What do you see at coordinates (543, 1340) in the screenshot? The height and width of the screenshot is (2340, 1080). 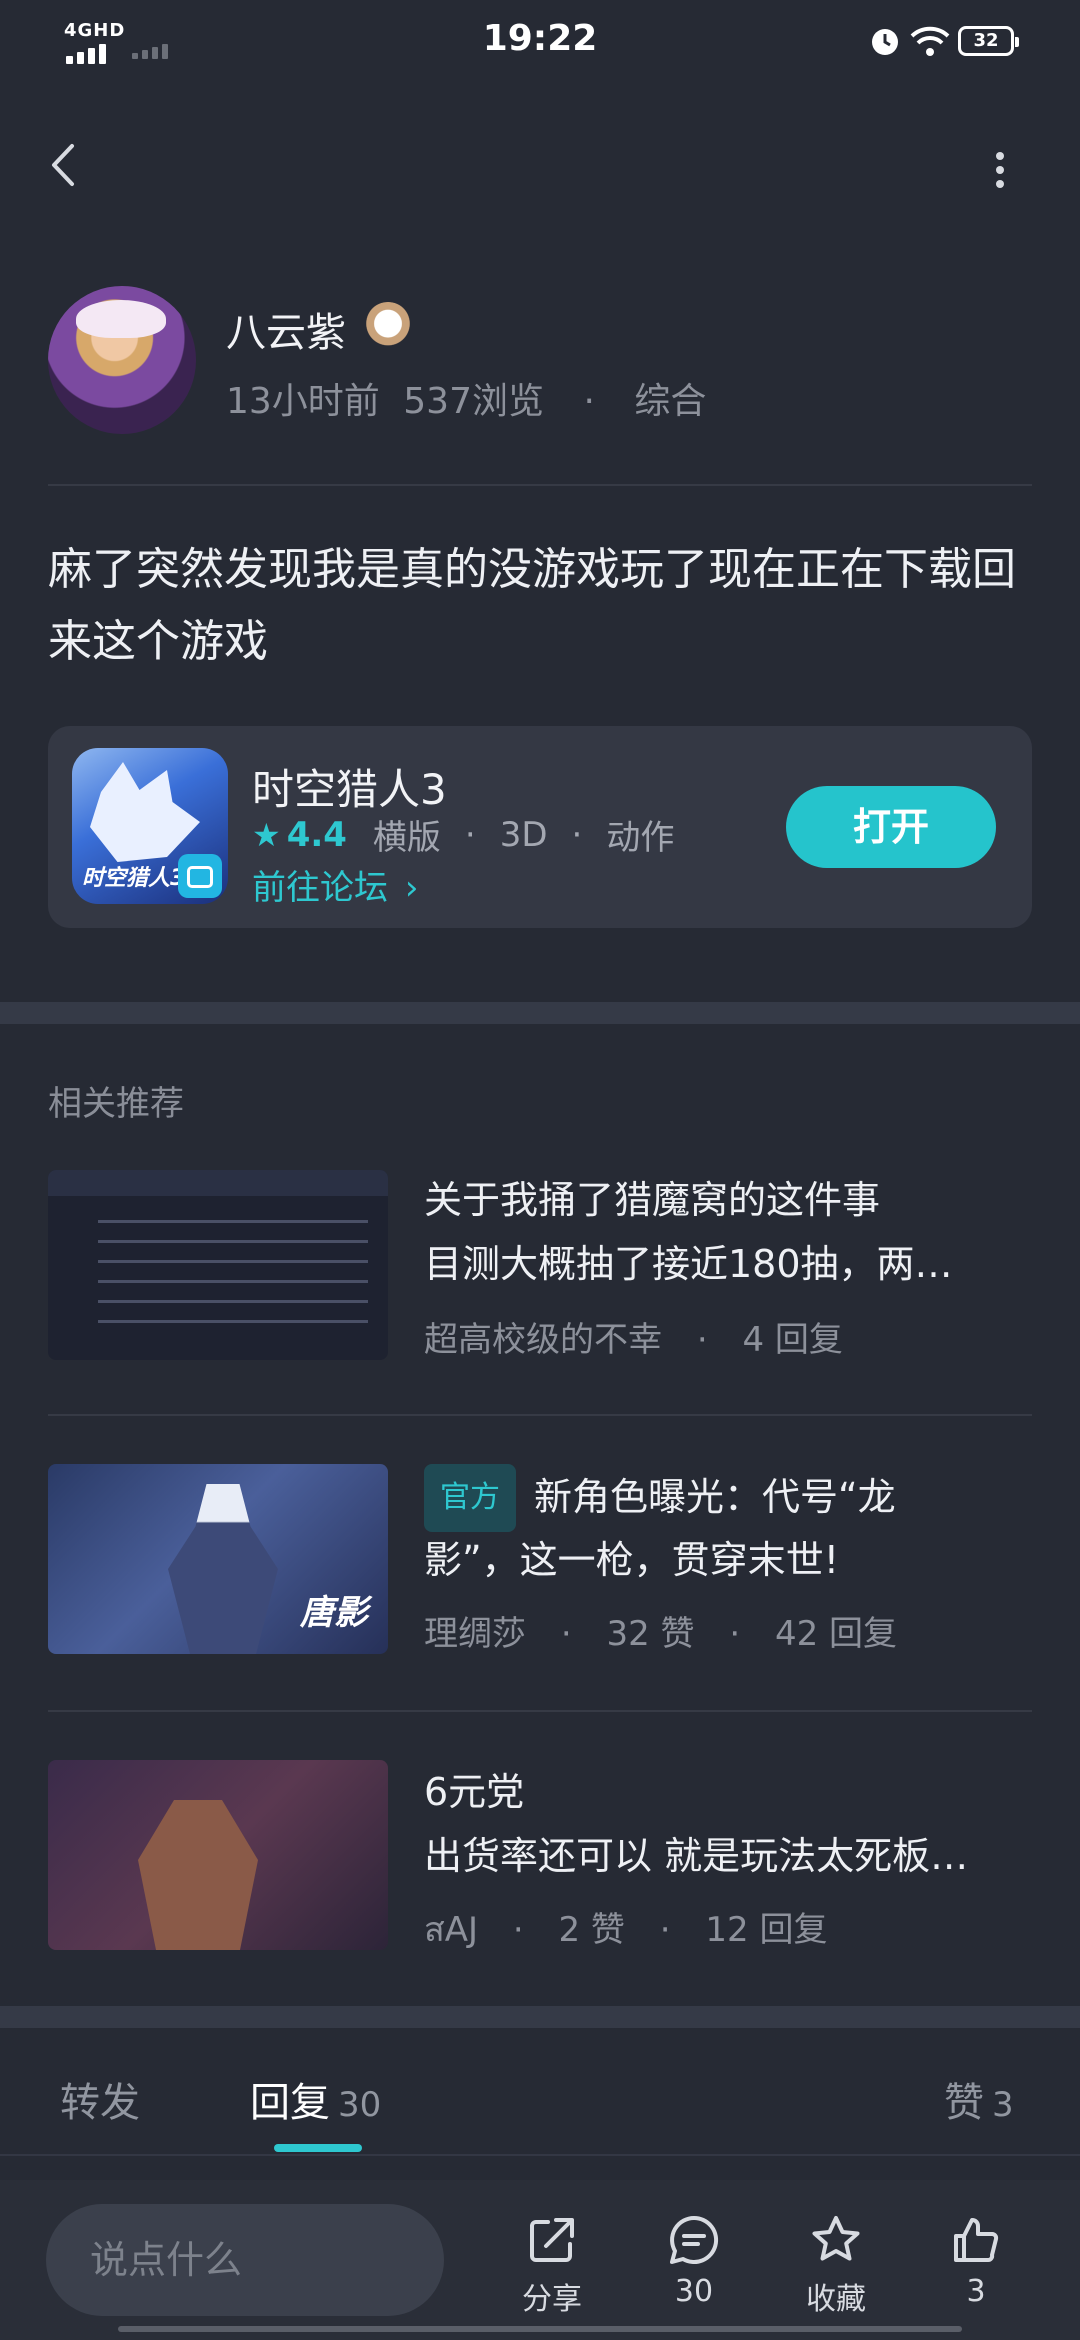 I see `post-author: 超高校级的不幸` at bounding box center [543, 1340].